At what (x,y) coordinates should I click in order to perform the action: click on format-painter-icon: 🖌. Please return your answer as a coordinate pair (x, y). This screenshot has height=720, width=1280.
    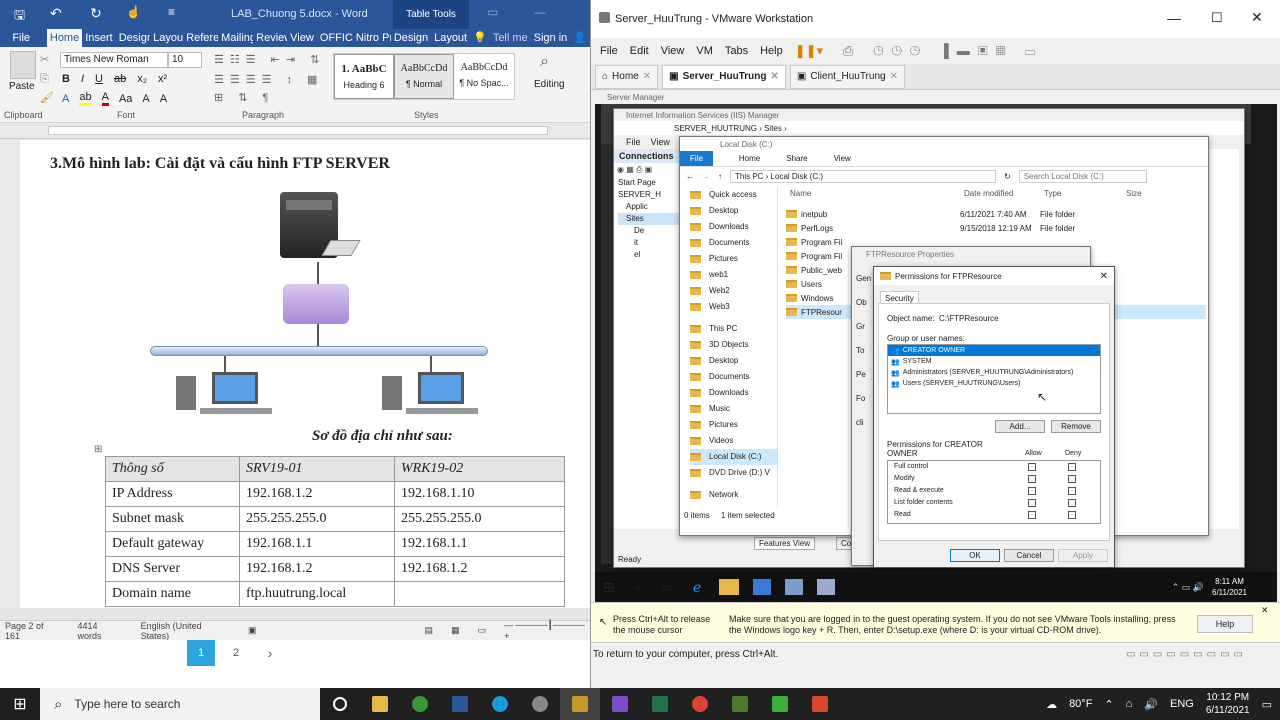
    Looking at the image, I should click on (47, 97).